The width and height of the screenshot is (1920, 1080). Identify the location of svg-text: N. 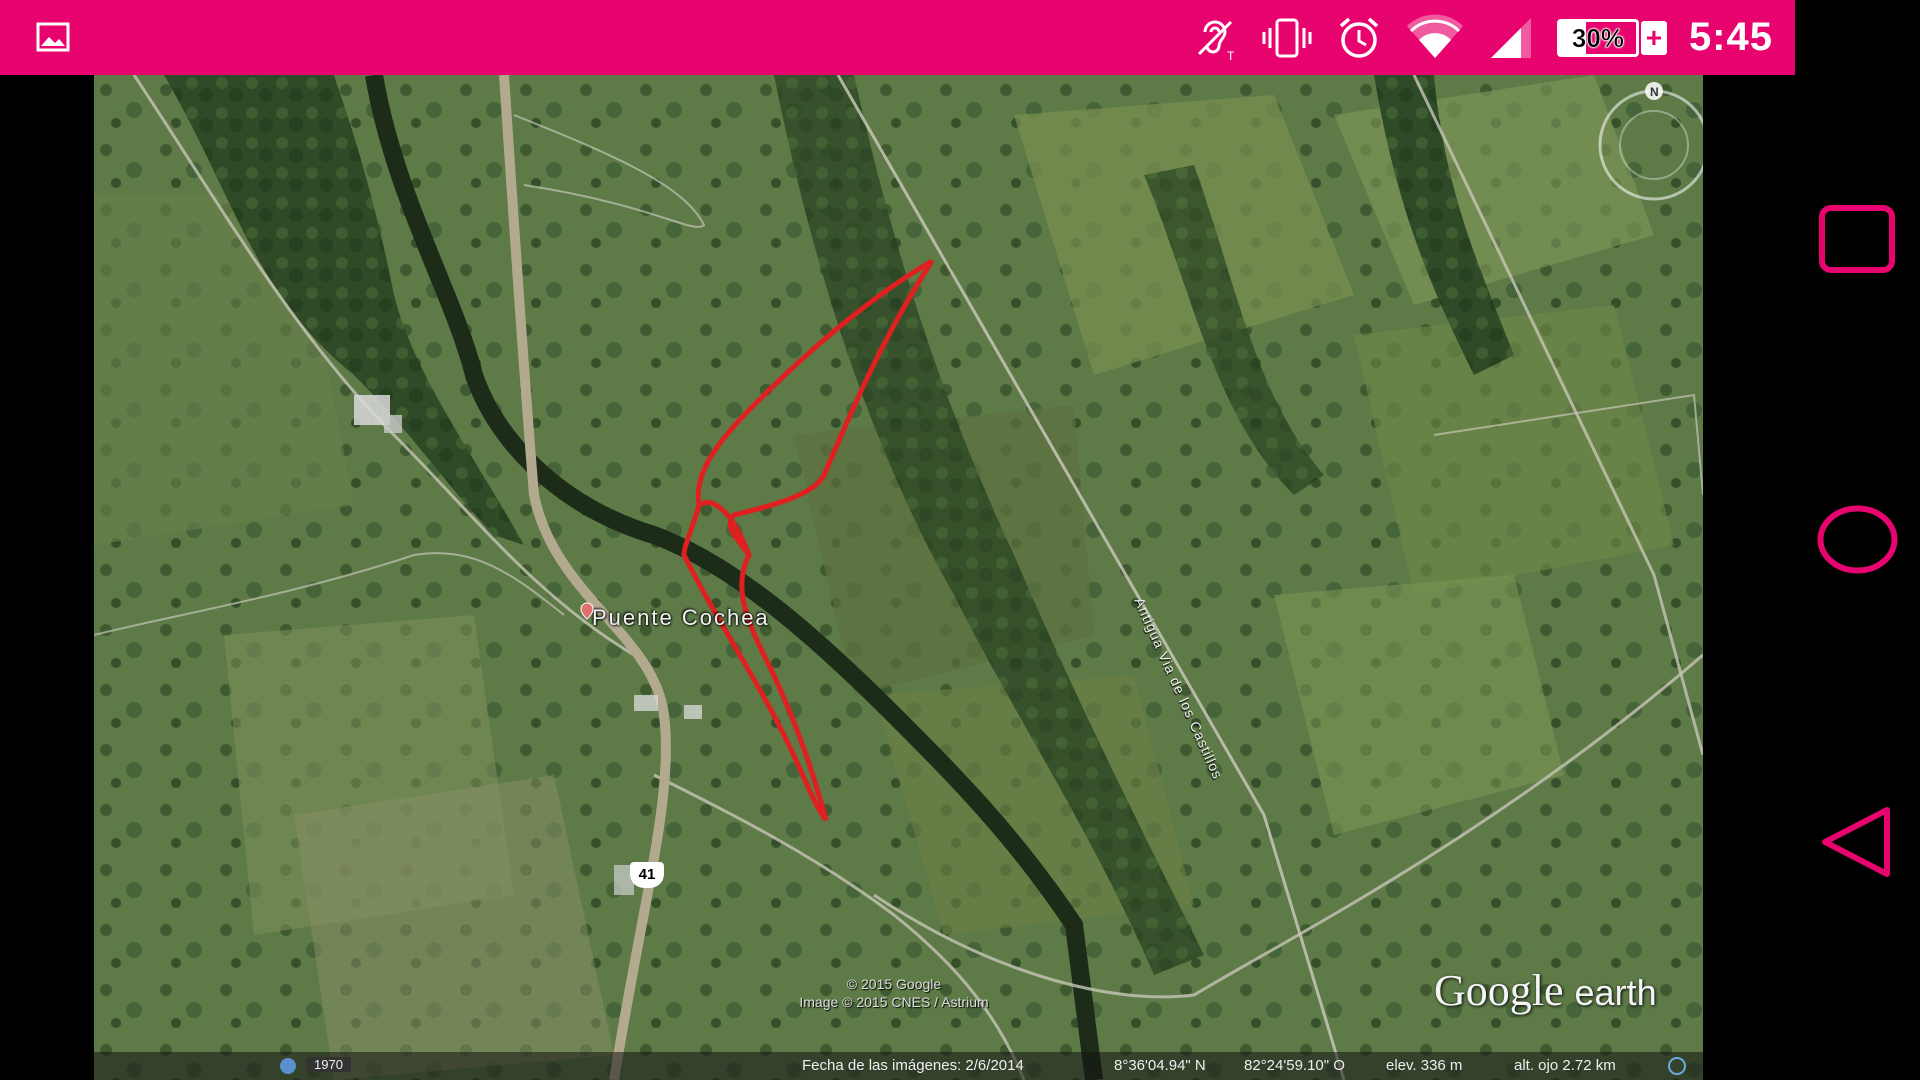
(1654, 92).